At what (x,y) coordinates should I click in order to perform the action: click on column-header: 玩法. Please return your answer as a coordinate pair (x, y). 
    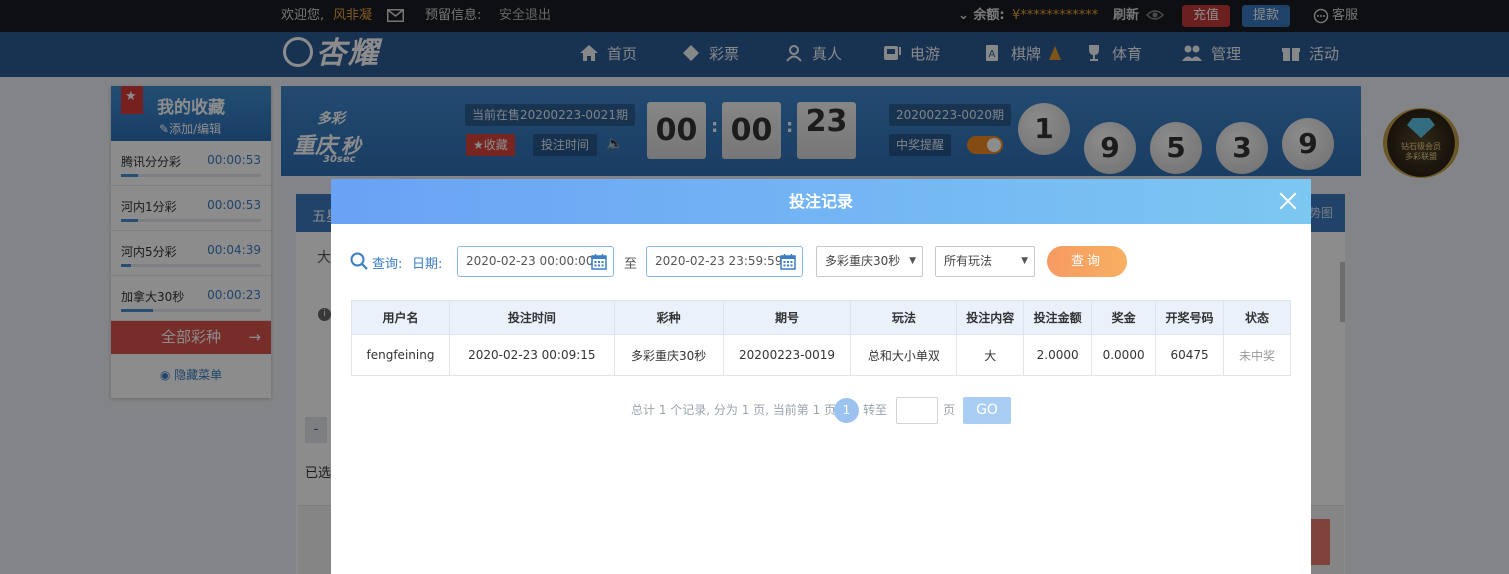
    Looking at the image, I should click on (904, 317).